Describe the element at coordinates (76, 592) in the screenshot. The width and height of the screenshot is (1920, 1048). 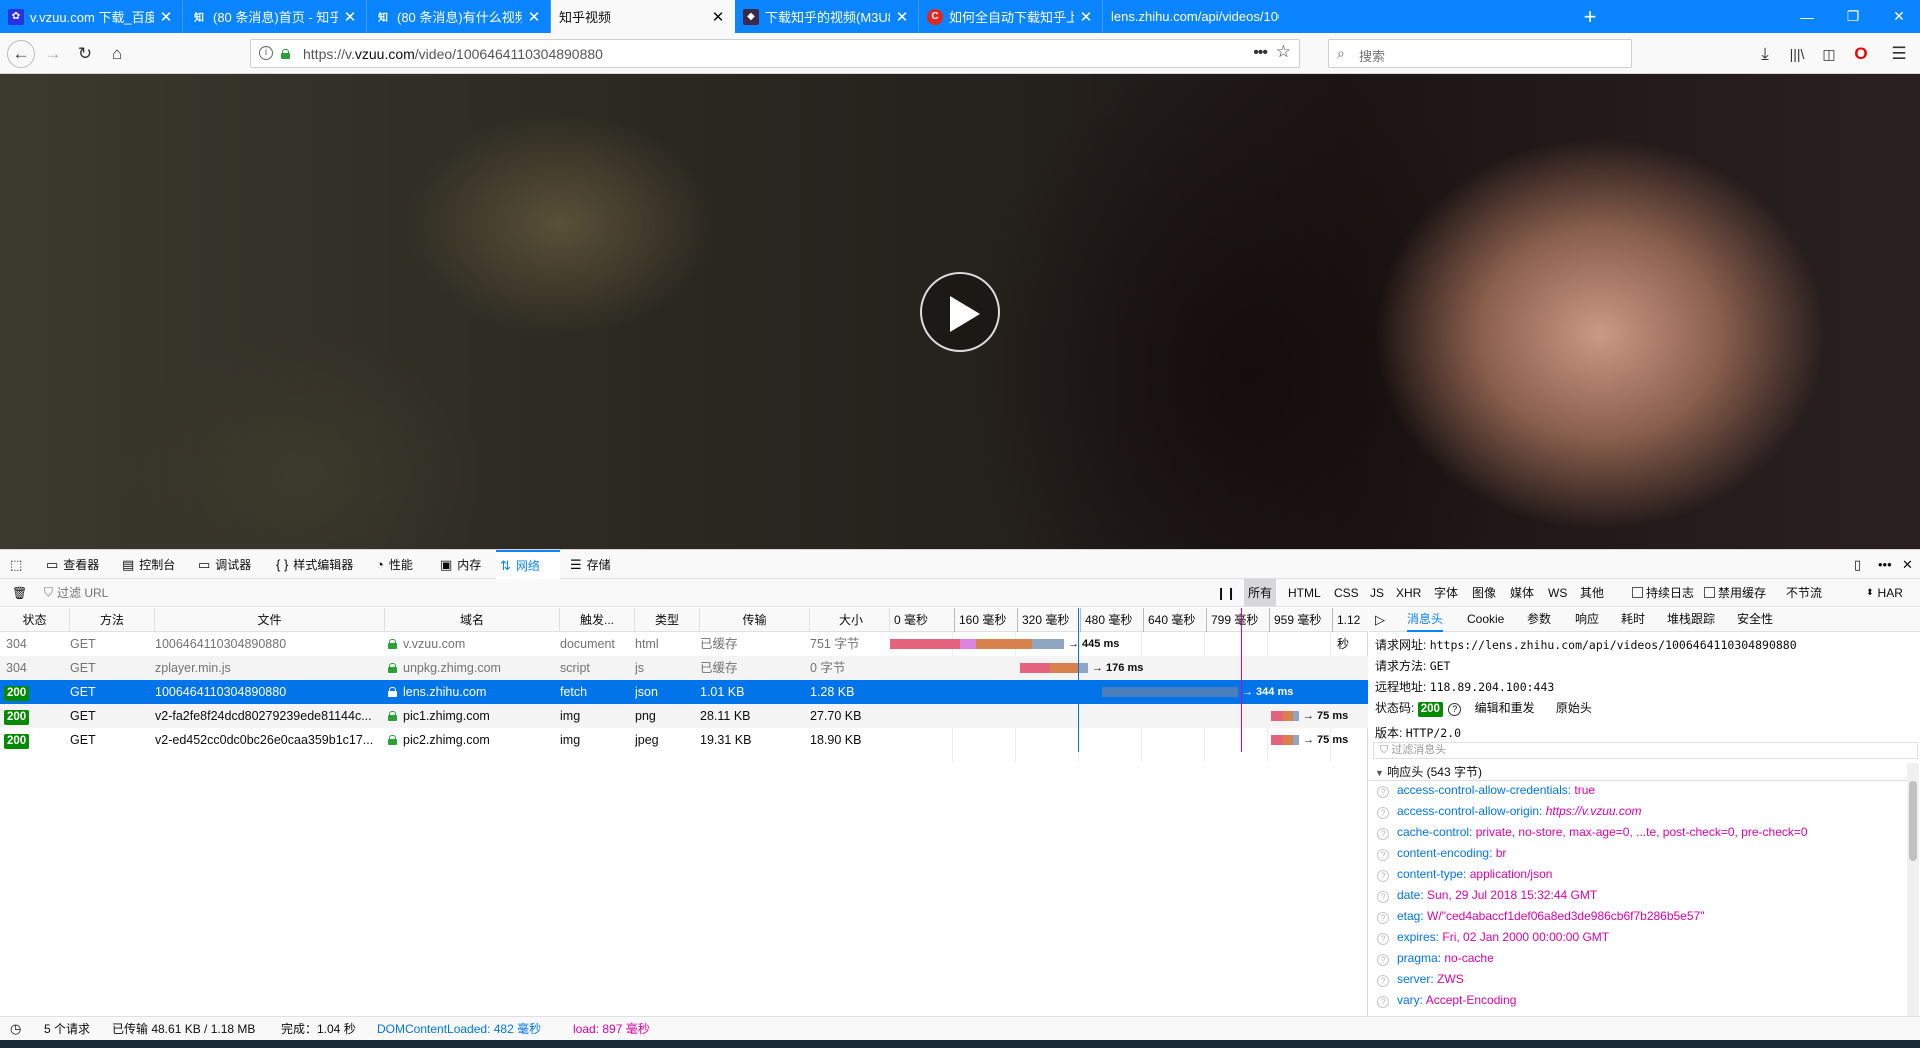
I see `filter-url-input: ⛉ 过滤 URL` at that location.